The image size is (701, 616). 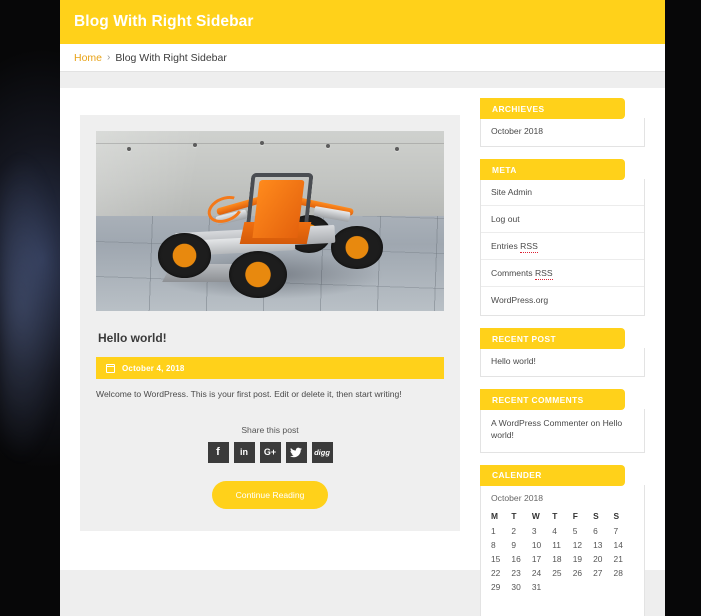 I want to click on breadcrumb: Home › Blog With Right Sidebar, so click(x=362, y=58).